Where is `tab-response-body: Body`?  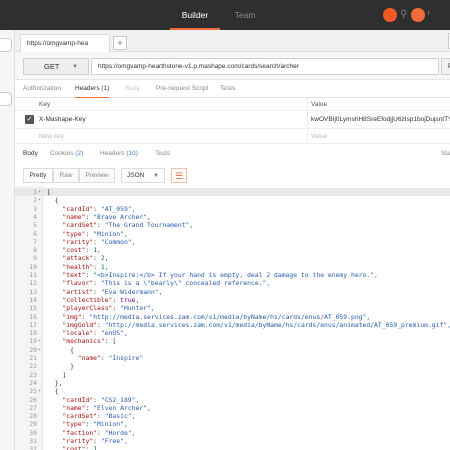
tab-response-body: Body is located at coordinates (30, 155).